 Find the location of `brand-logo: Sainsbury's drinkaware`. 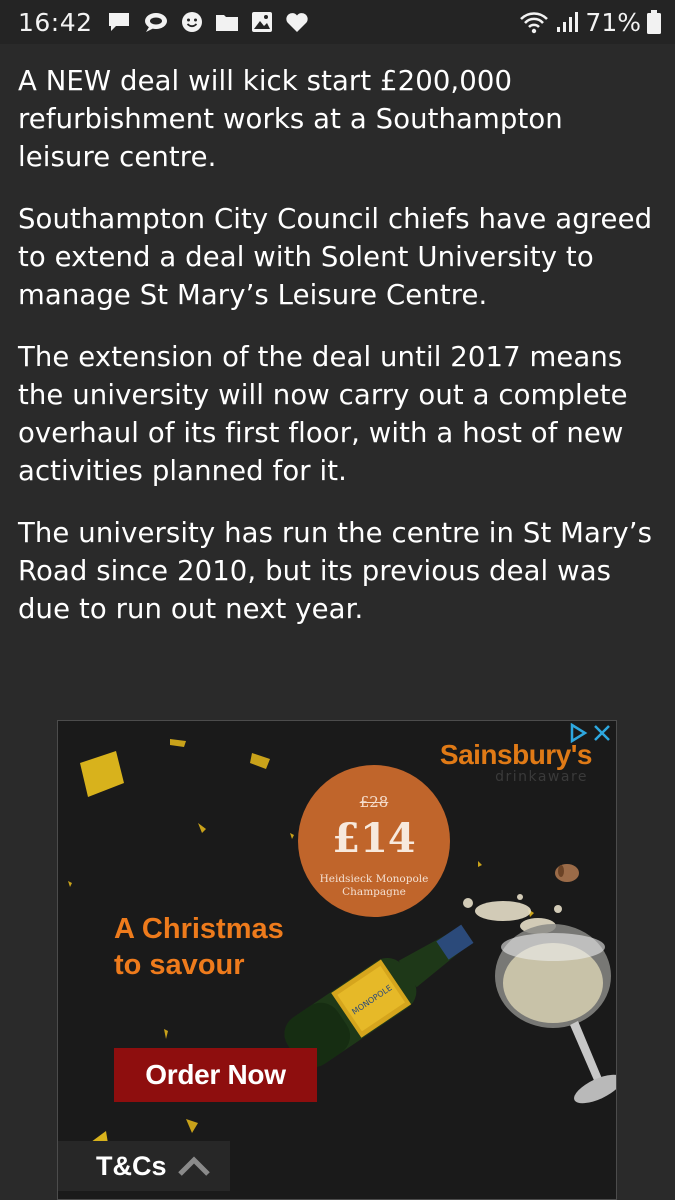

brand-logo: Sainsbury's drinkaware is located at coordinates (516, 762).